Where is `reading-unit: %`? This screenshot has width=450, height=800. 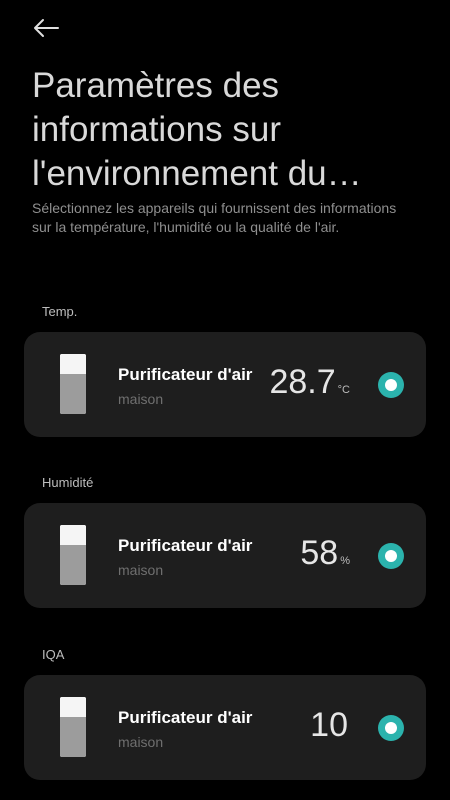 reading-unit: % is located at coordinates (345, 561).